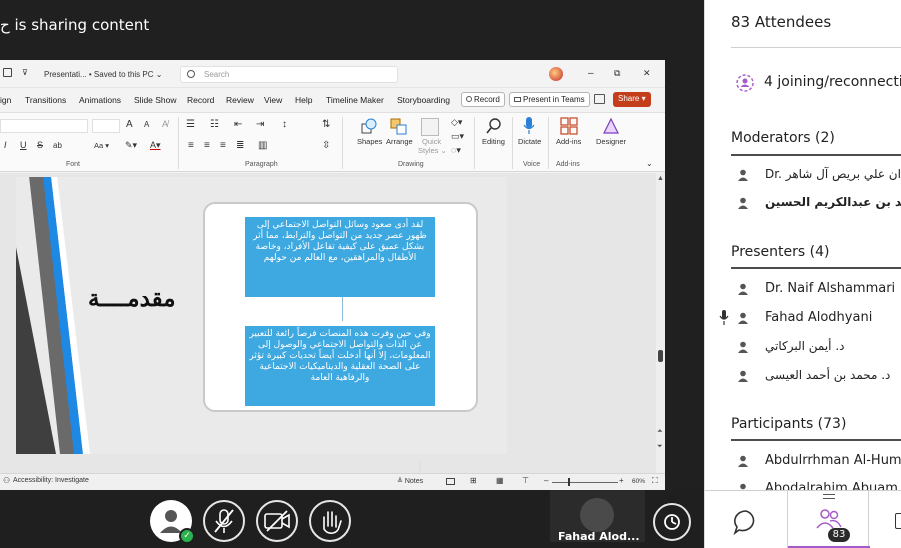  I want to click on tab-attendees: 83, so click(828, 519).